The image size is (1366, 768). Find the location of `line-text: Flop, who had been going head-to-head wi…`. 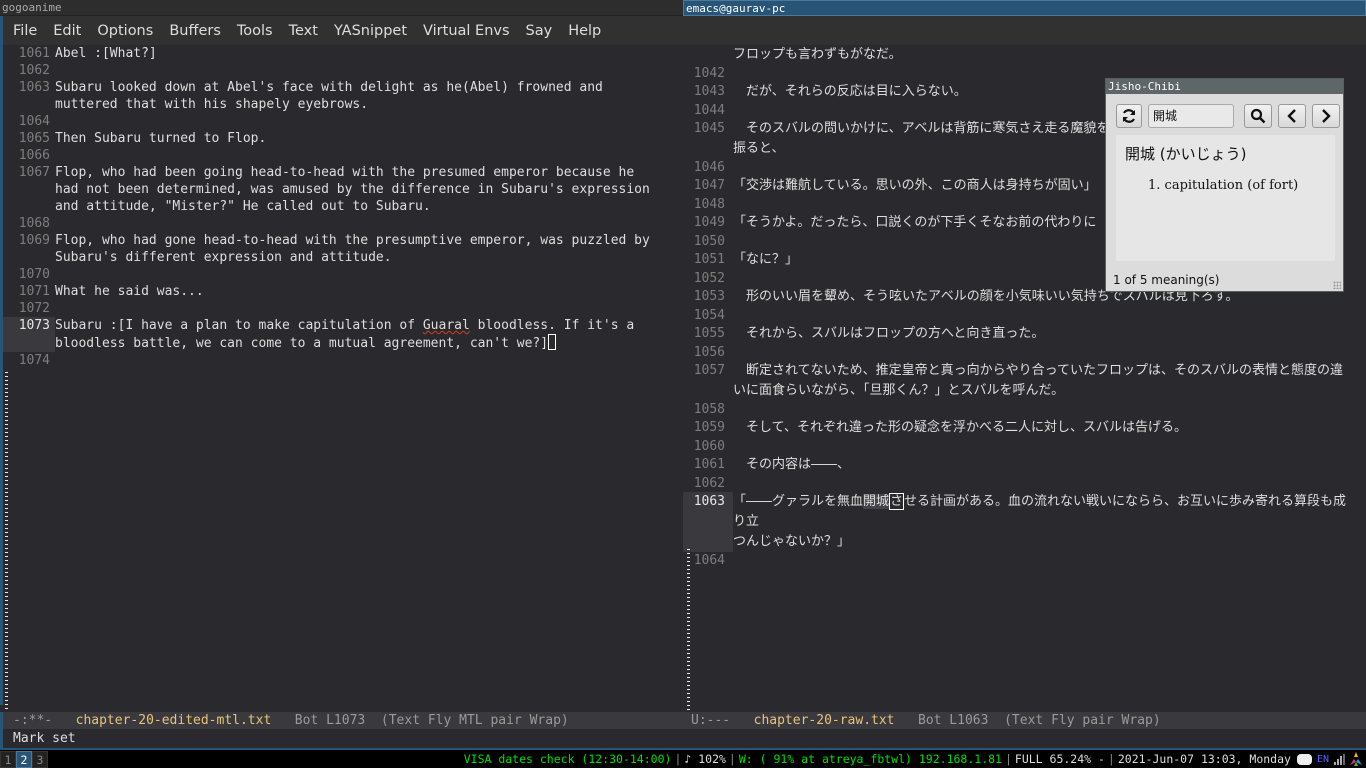

line-text: Flop, who had been going head-to-head wi… is located at coordinates (362, 189).